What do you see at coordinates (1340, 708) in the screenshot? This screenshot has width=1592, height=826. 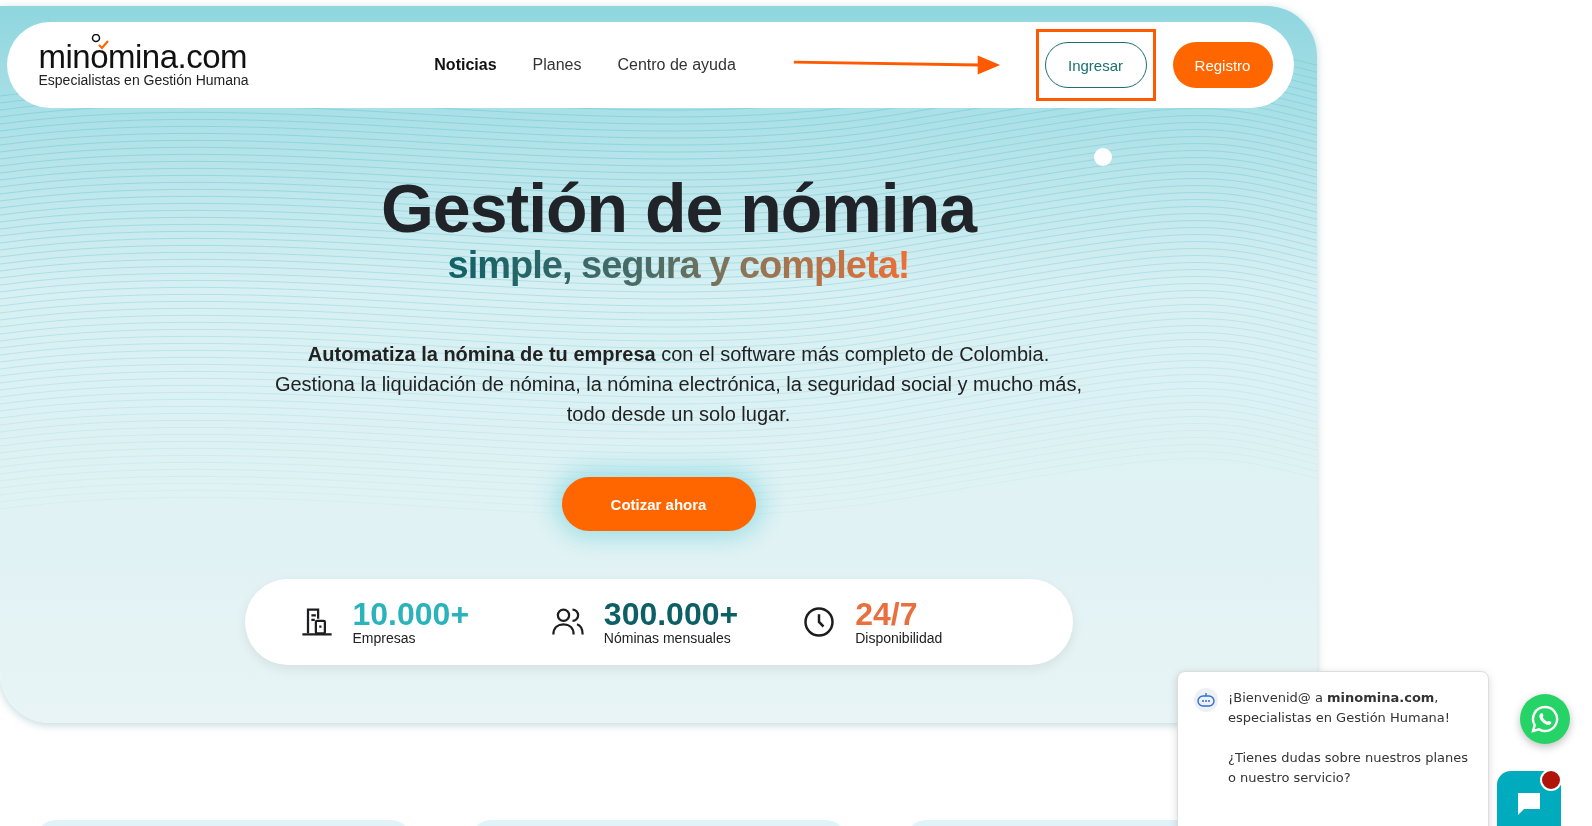 I see `chat-message: ¡Bienvenid@ a minomina.com, especialistas en Gestión Humana!` at bounding box center [1340, 708].